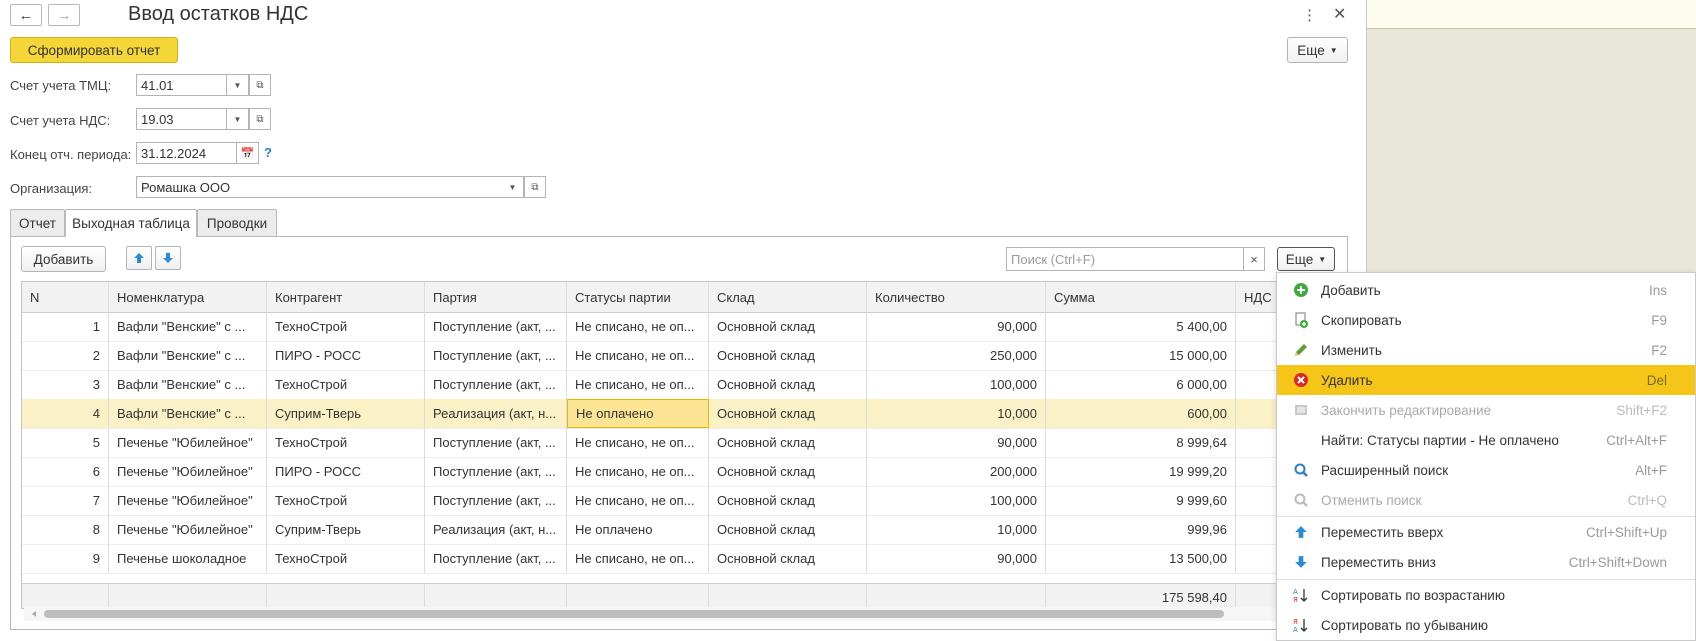 This screenshot has height=641, width=1696. What do you see at coordinates (65, 442) in the screenshot?
I see `cell-n: 5` at bounding box center [65, 442].